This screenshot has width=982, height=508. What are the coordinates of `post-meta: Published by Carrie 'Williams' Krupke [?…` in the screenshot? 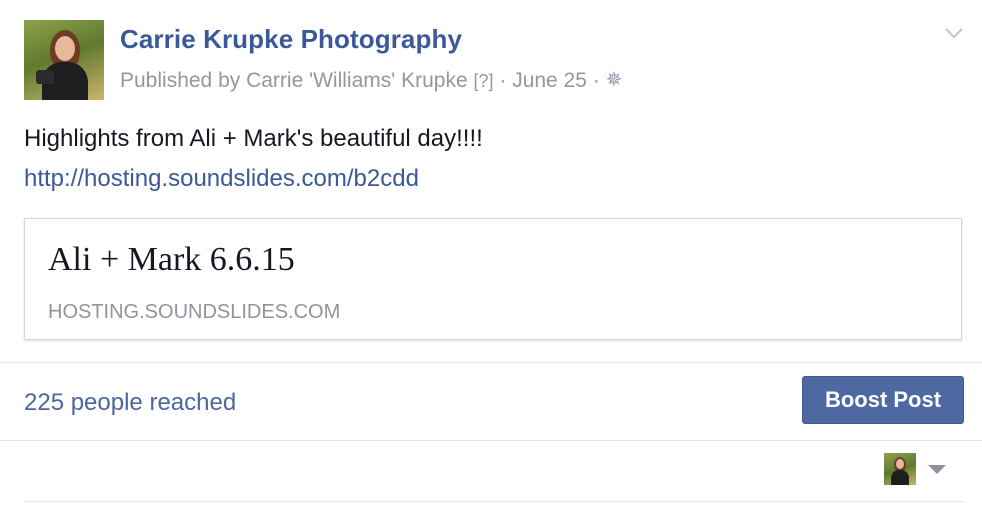 It's located at (371, 80).